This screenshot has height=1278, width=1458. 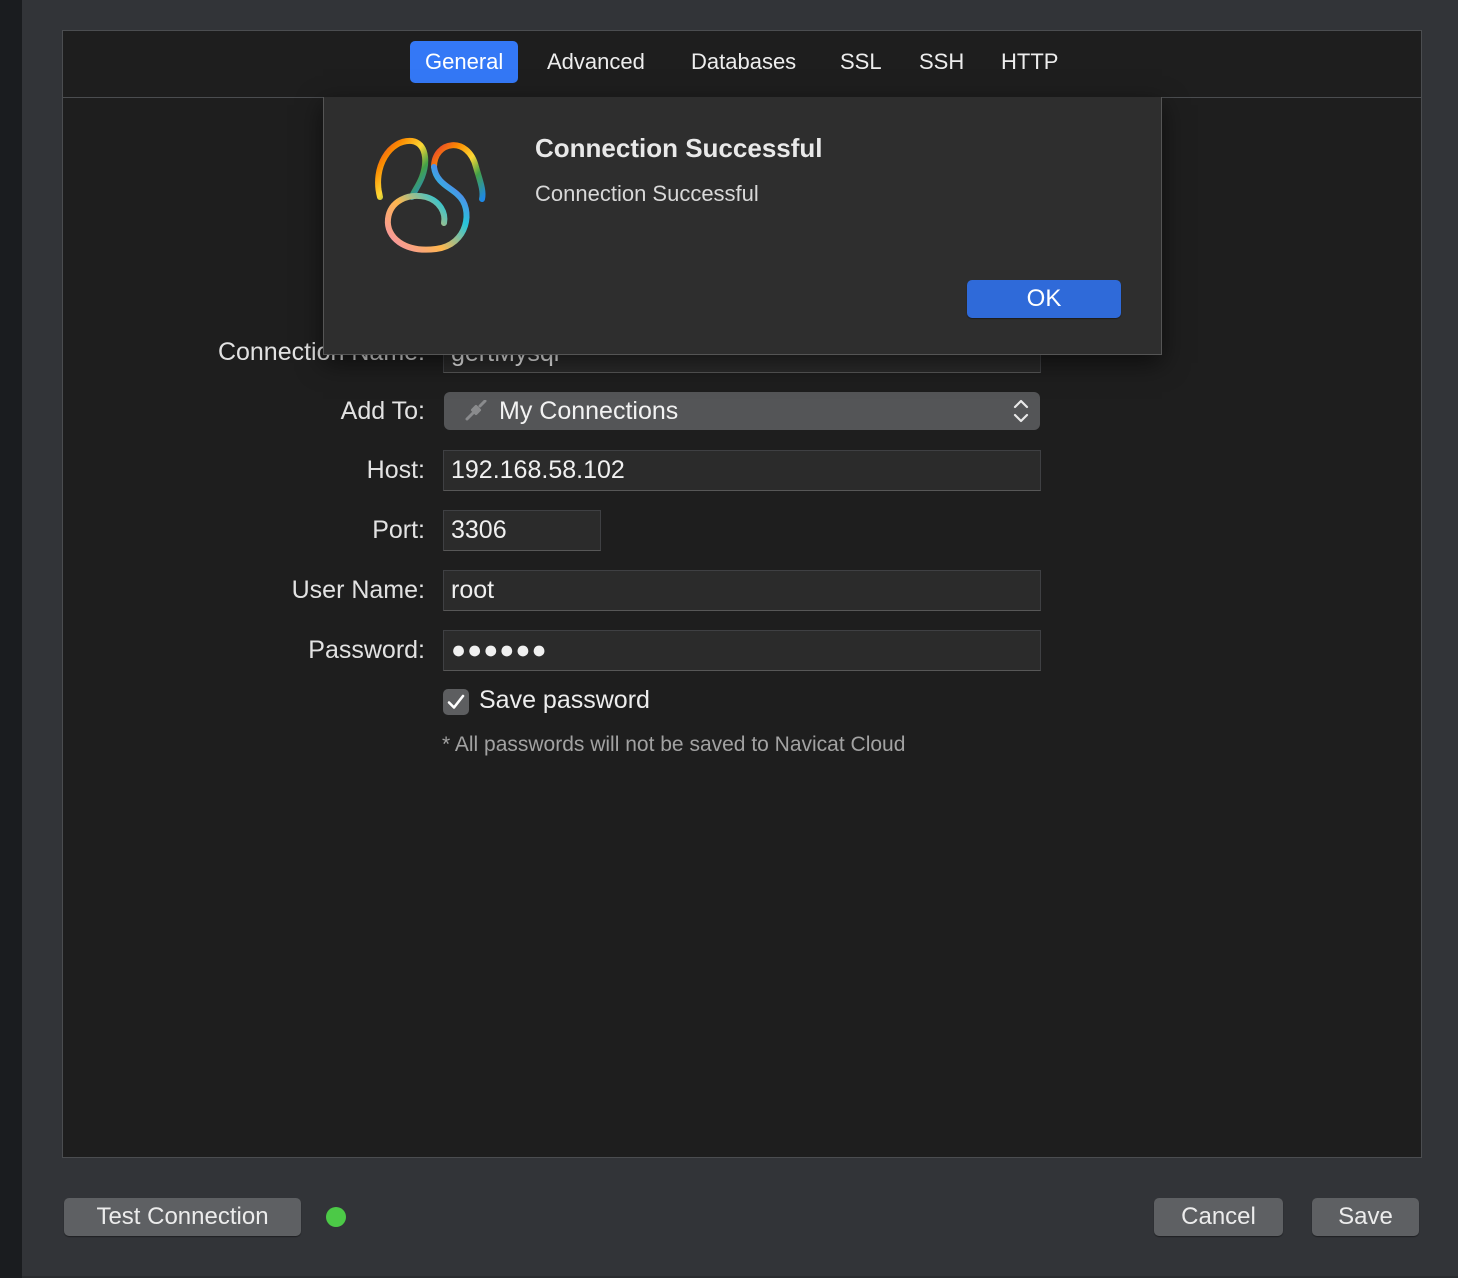 I want to click on user-name-field: root, so click(x=742, y=590).